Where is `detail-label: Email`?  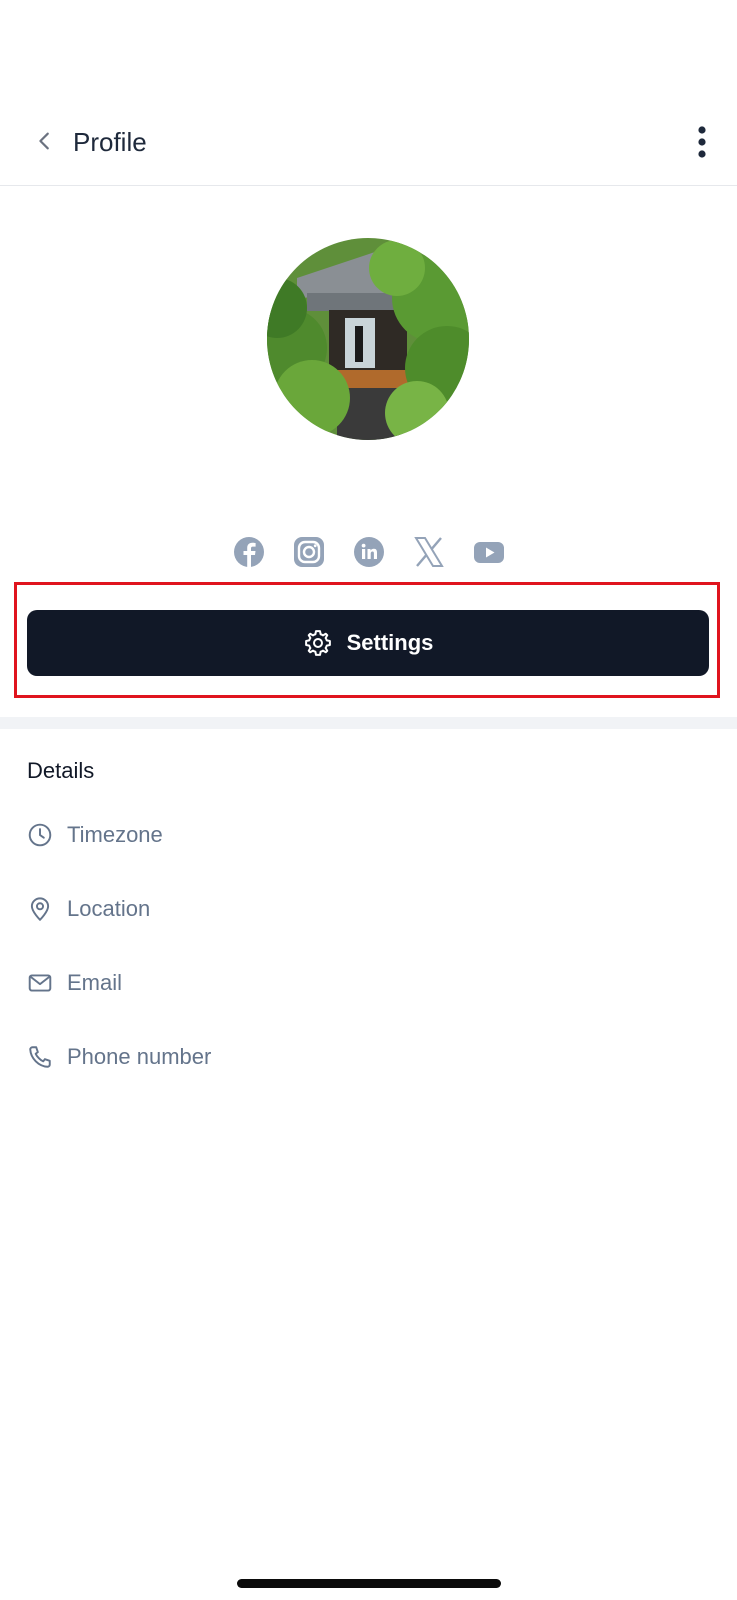
detail-label: Email is located at coordinates (95, 982).